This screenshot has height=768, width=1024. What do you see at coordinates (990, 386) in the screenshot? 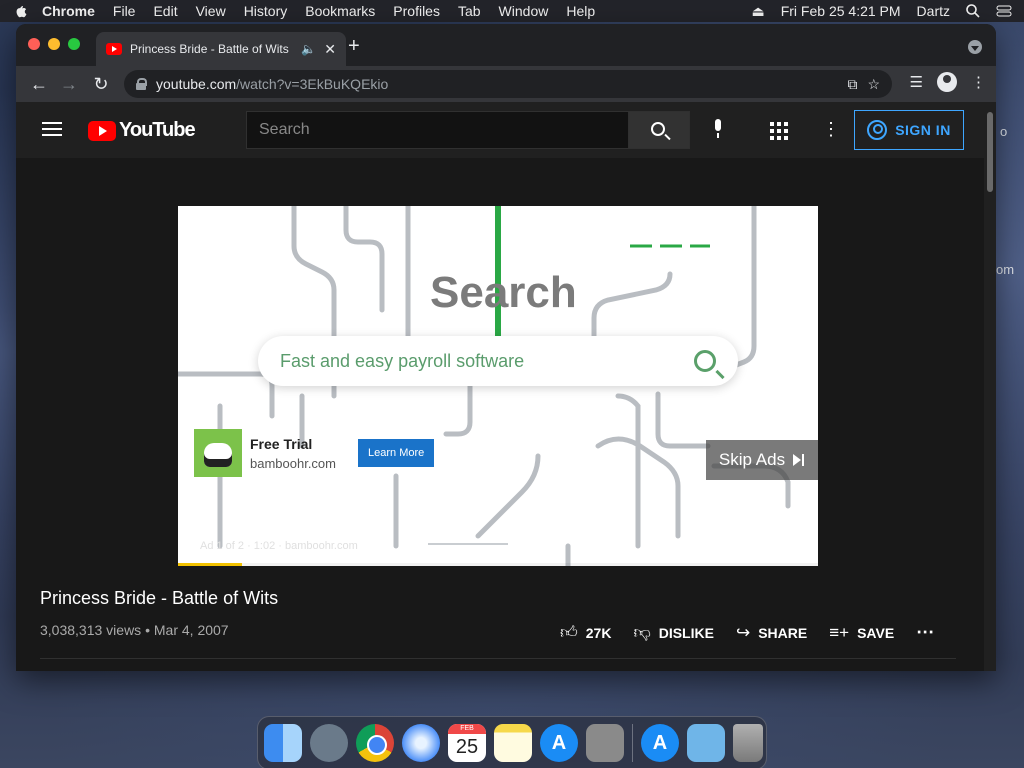
I see `page-scrollbar` at bounding box center [990, 386].